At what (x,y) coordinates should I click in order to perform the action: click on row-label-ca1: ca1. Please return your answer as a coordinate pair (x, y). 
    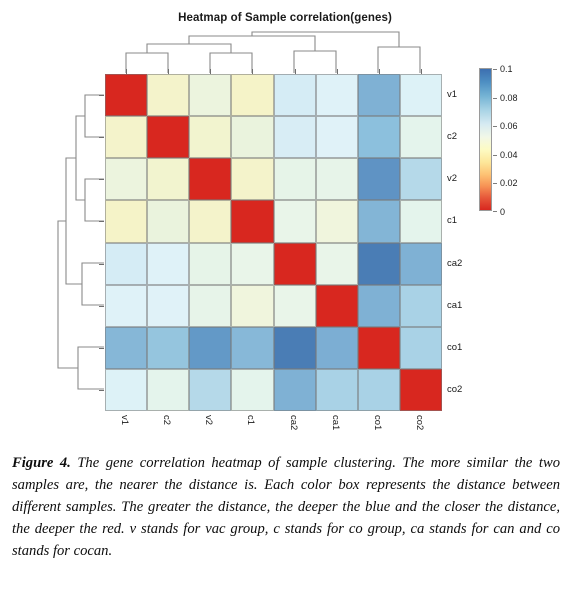
    Looking at the image, I should click on (455, 305).